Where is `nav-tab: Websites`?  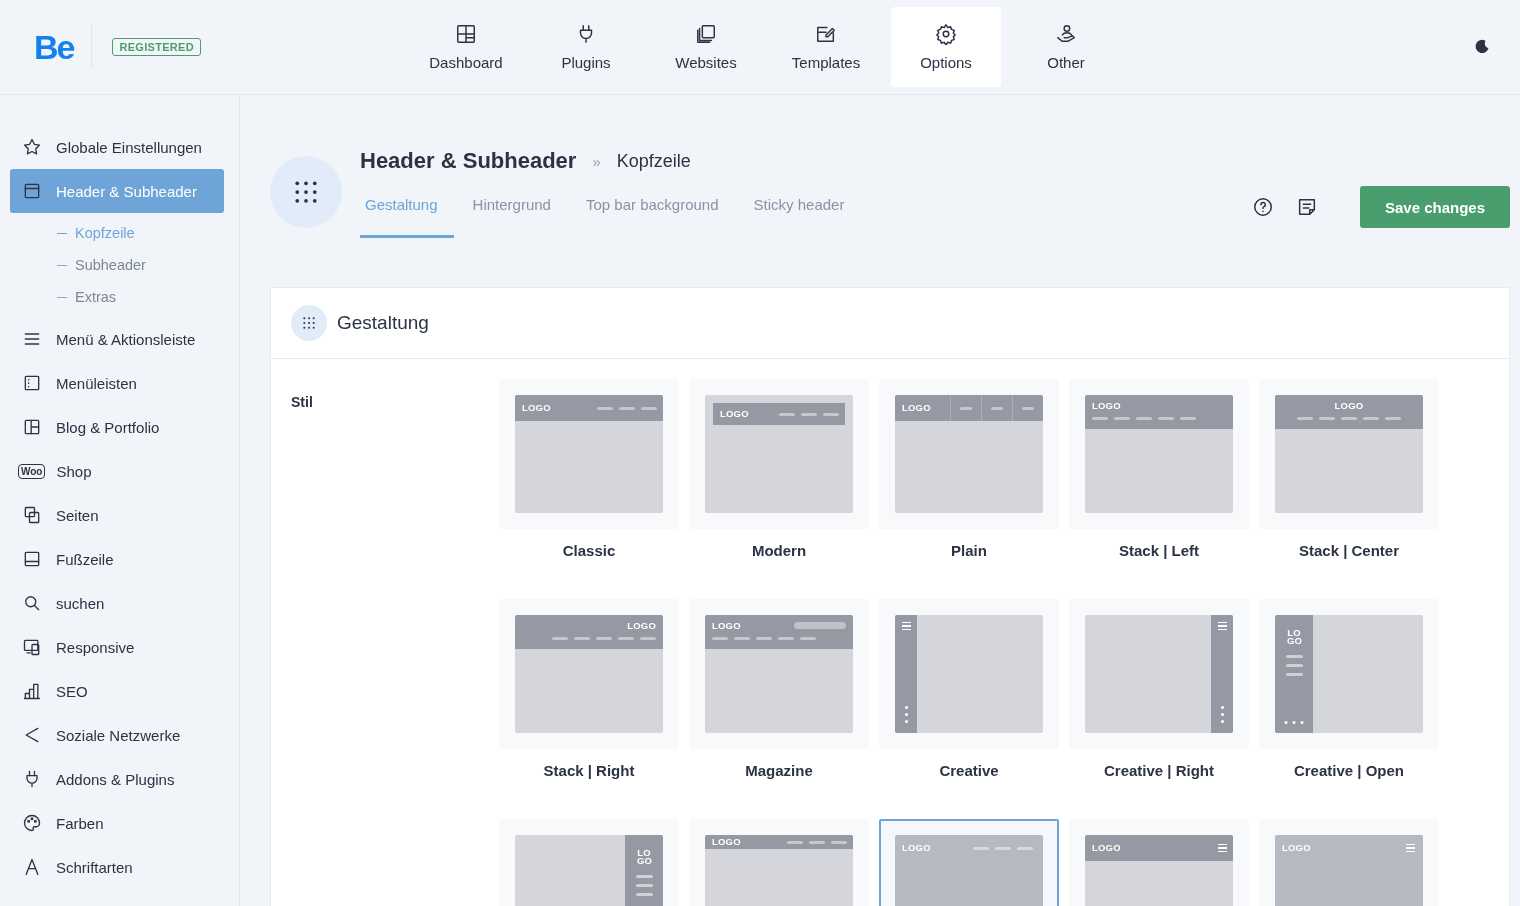
nav-tab: Websites is located at coordinates (706, 47).